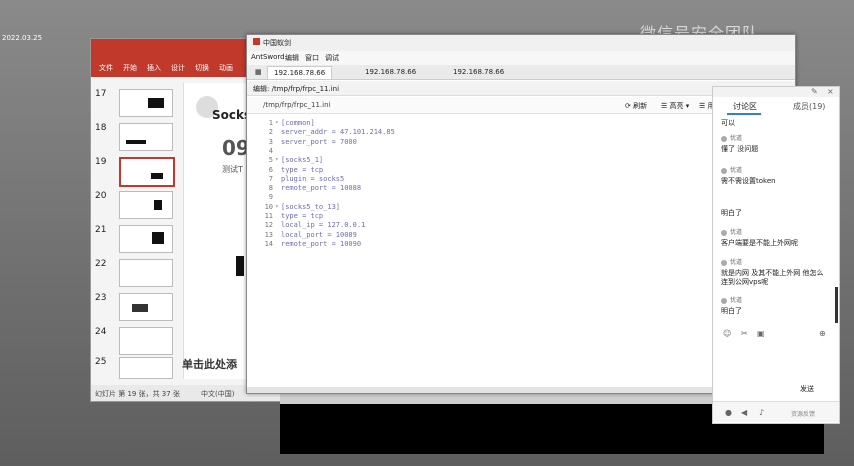 The width and height of the screenshot is (854, 466). I want to click on ppt-tab-animations: 动画, so click(226, 68).